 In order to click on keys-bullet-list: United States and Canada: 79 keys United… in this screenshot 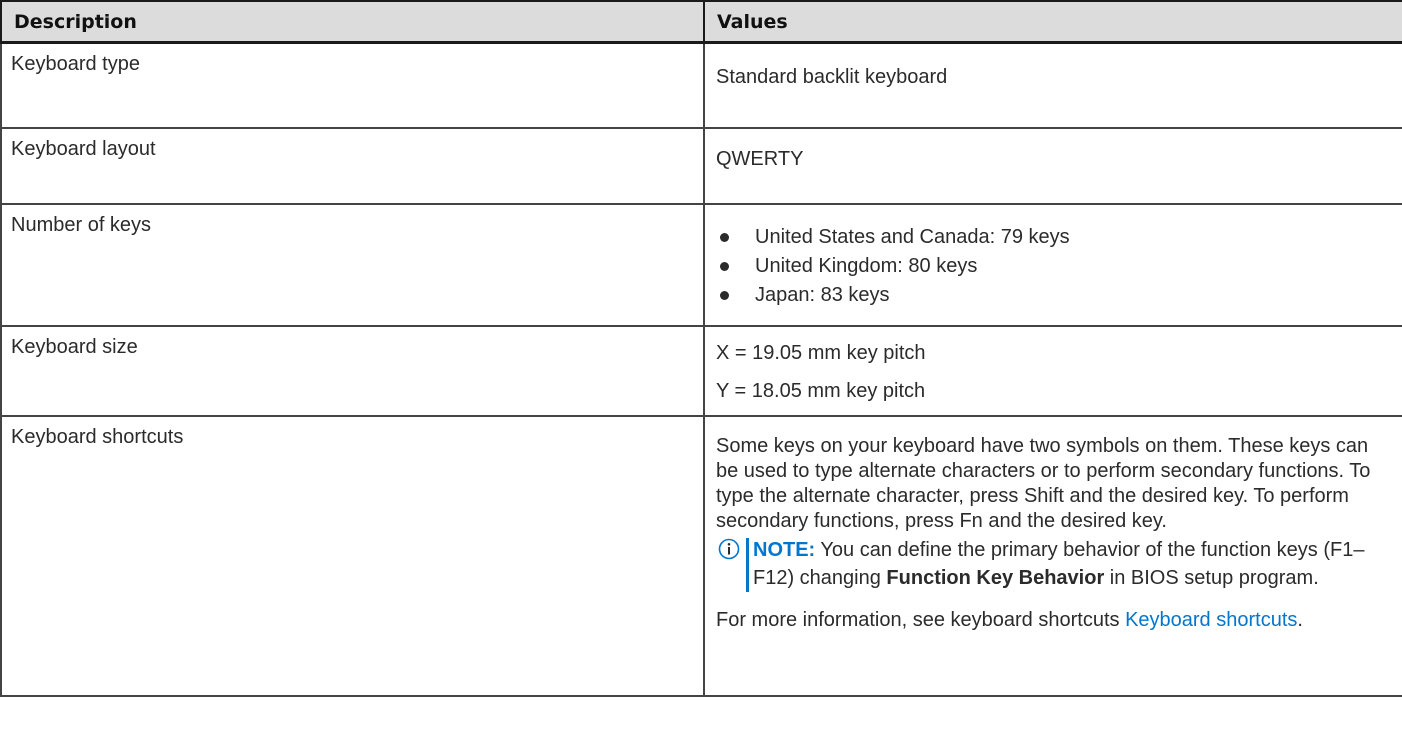, I will do `click(1059, 266)`.